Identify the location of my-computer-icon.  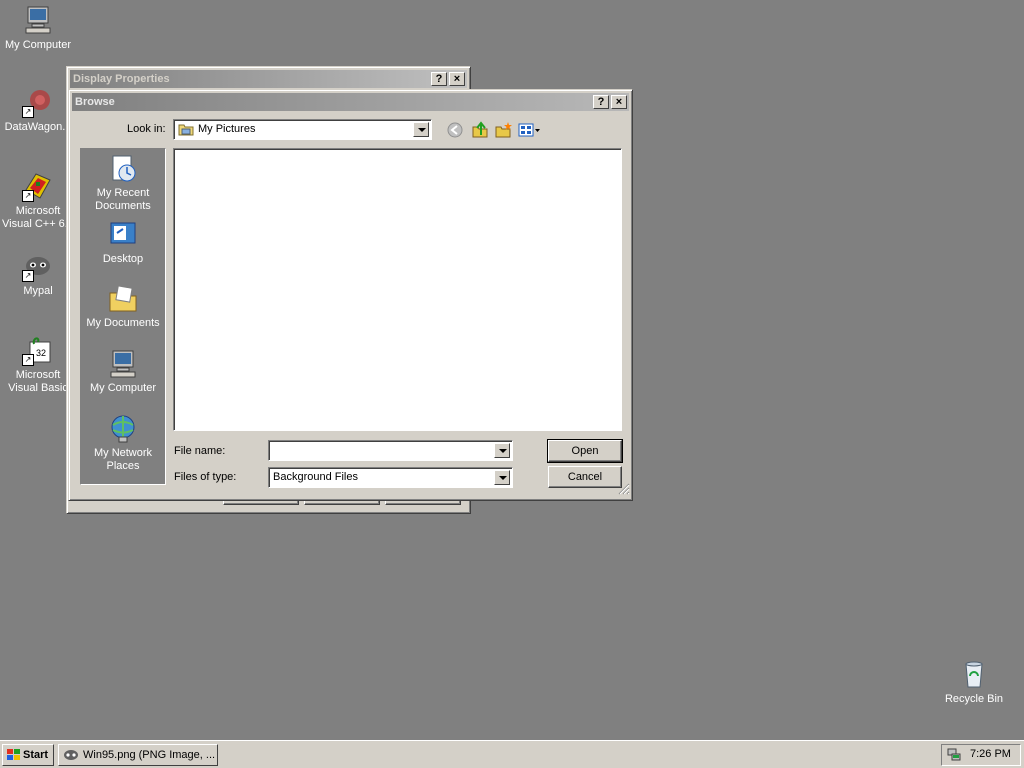
(123, 364).